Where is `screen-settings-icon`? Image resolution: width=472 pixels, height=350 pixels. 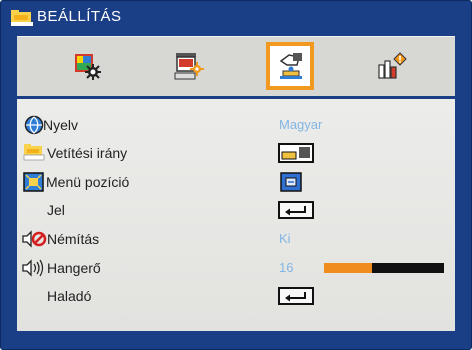
screen-settings-icon is located at coordinates (189, 66).